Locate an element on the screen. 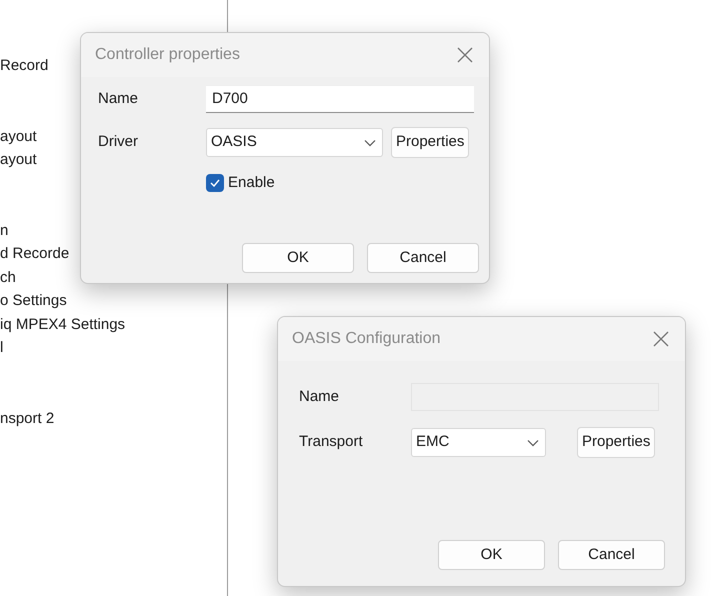 This screenshot has height=596, width=725. dropdown: OASIS is located at coordinates (294, 142).